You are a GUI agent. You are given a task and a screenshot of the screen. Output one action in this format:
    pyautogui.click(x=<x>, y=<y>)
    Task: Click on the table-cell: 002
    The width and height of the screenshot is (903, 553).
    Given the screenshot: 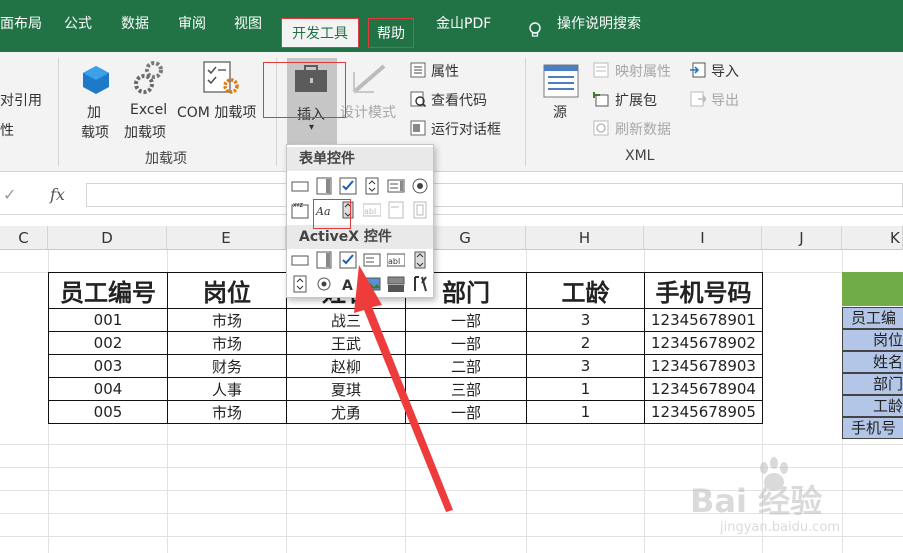 What is the action you would take?
    pyautogui.click(x=108, y=343)
    